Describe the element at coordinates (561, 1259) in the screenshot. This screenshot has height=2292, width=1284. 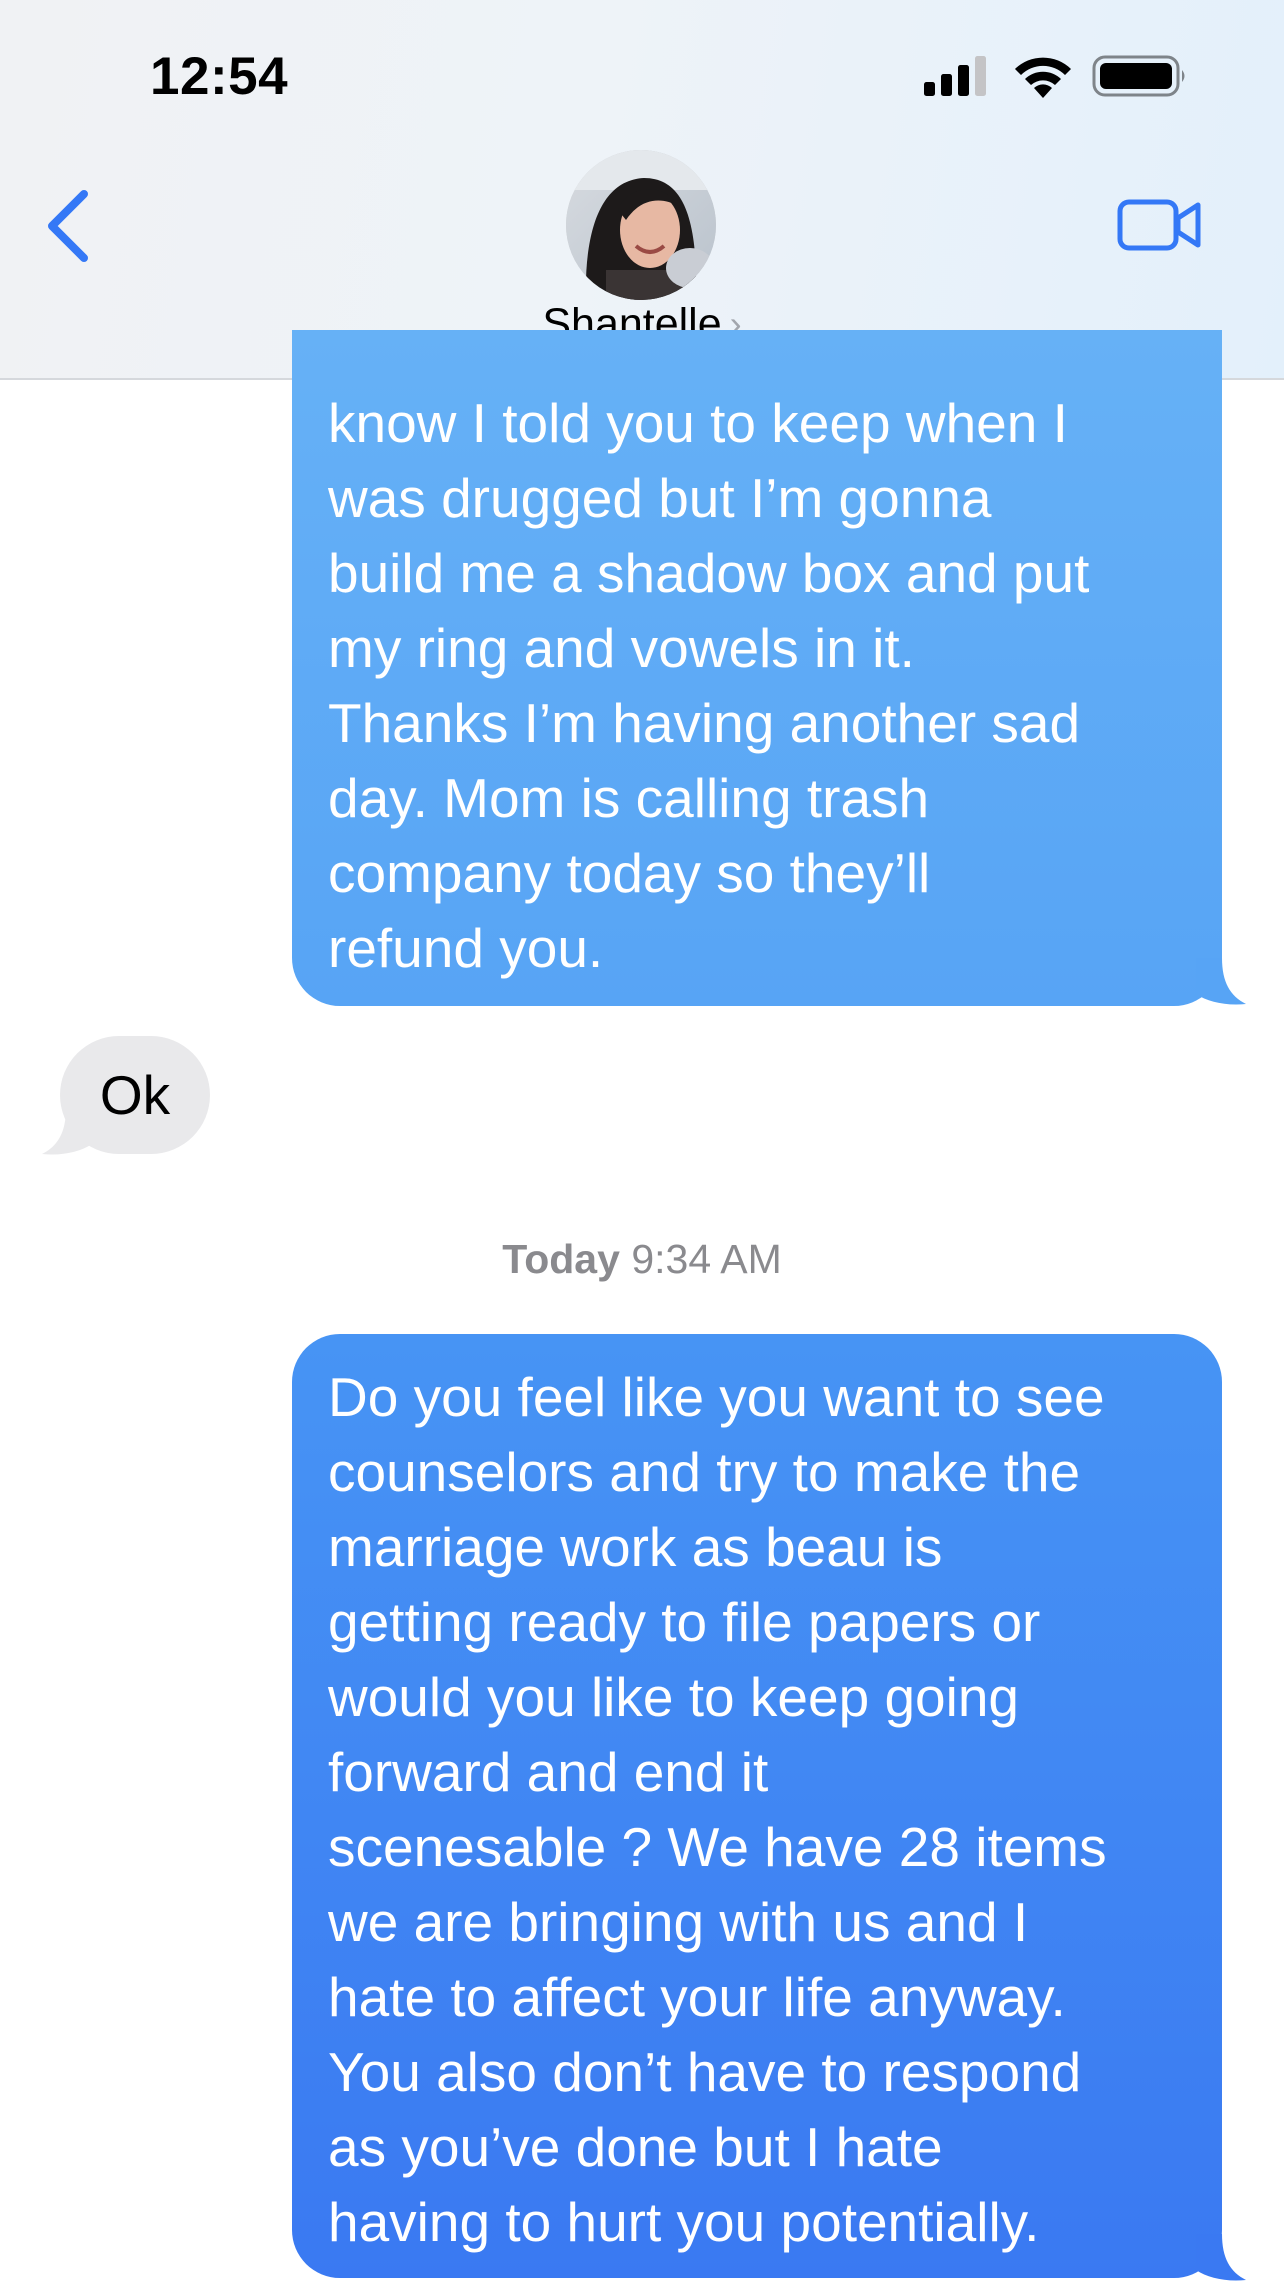
I see `timestamp-day: Today` at that location.